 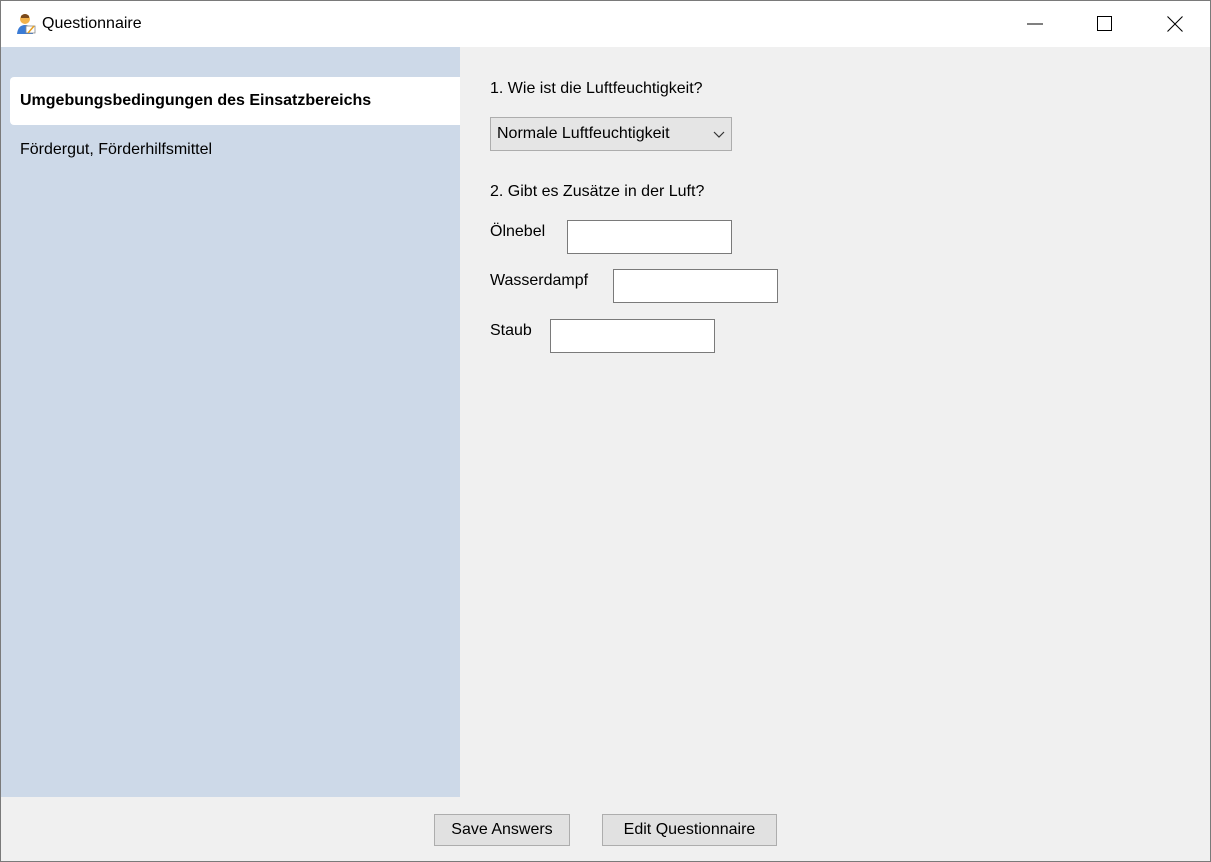 I want to click on question-2-label: 2. Gibt es Zusätze in der Luft?, so click(x=597, y=191).